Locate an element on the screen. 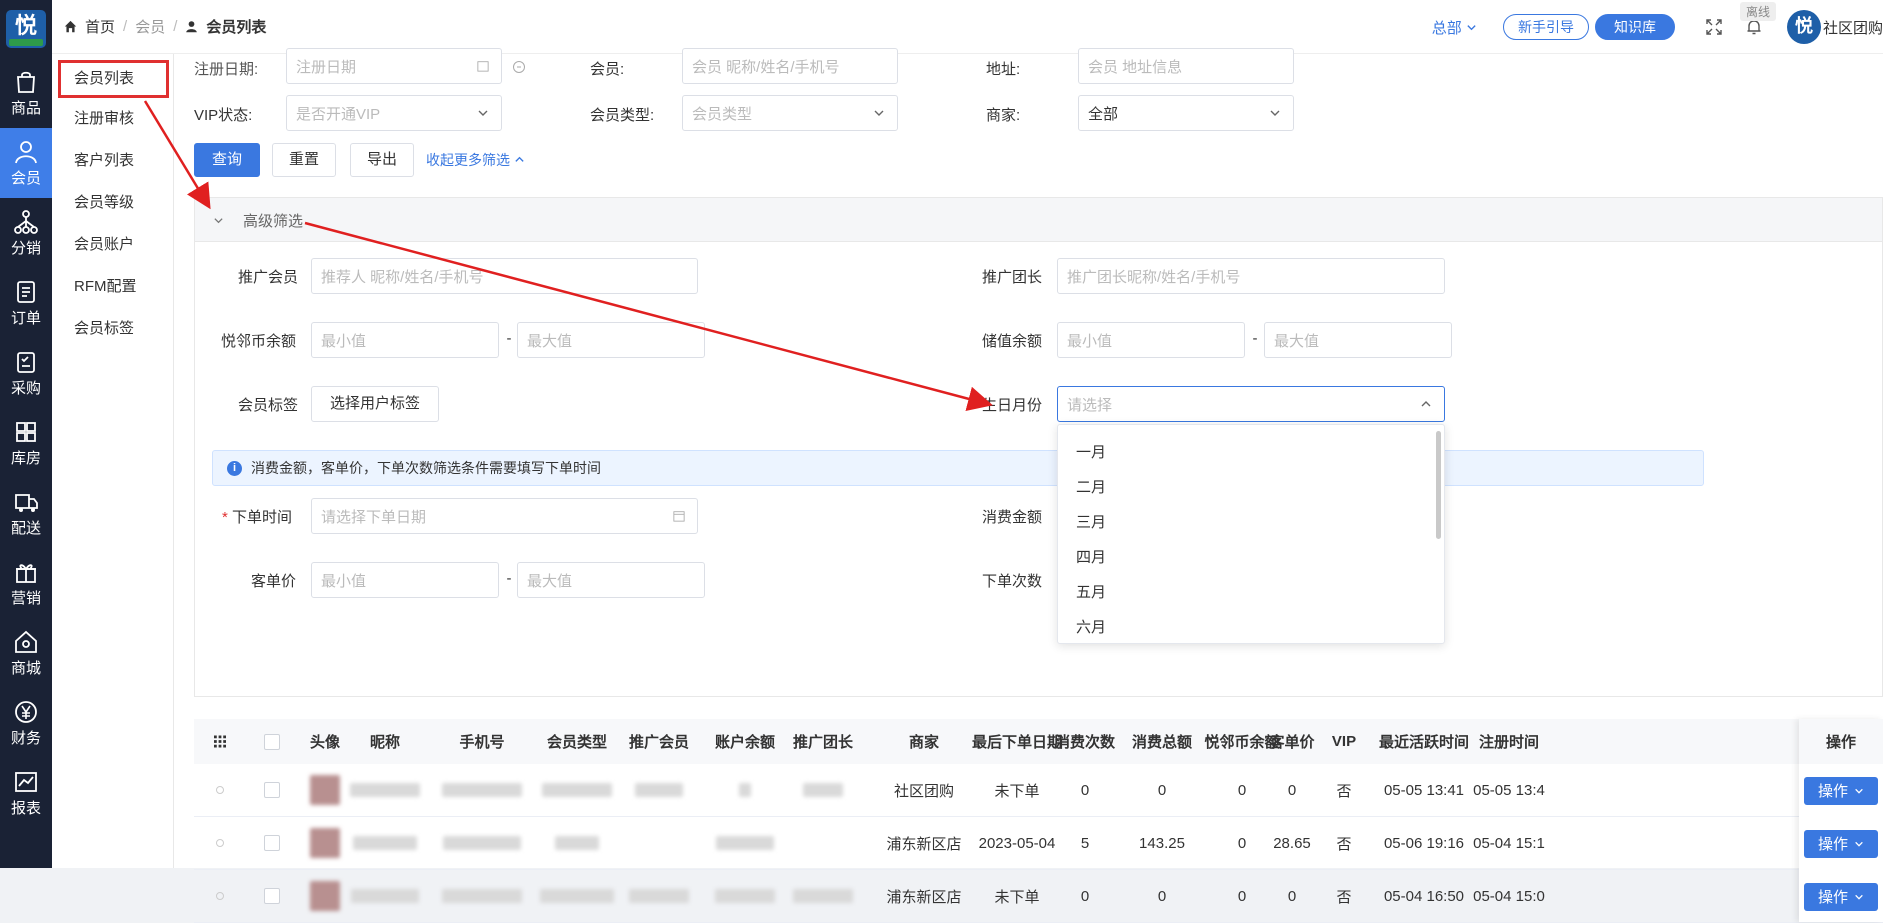  dropdown-scrollbar is located at coordinates (1438, 485).